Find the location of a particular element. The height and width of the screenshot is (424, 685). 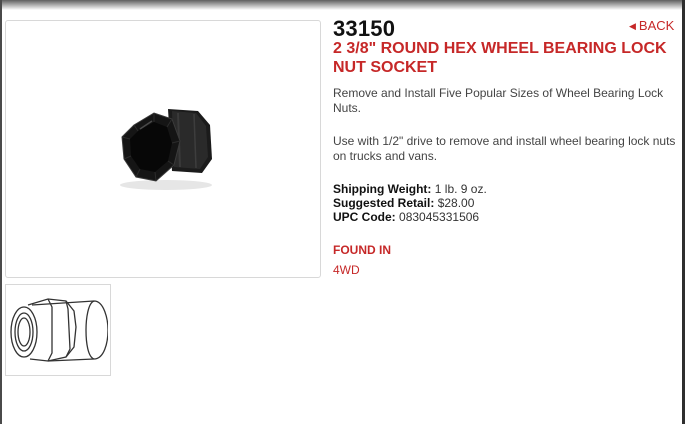

back-link: ◀ BACK is located at coordinates (651, 25).